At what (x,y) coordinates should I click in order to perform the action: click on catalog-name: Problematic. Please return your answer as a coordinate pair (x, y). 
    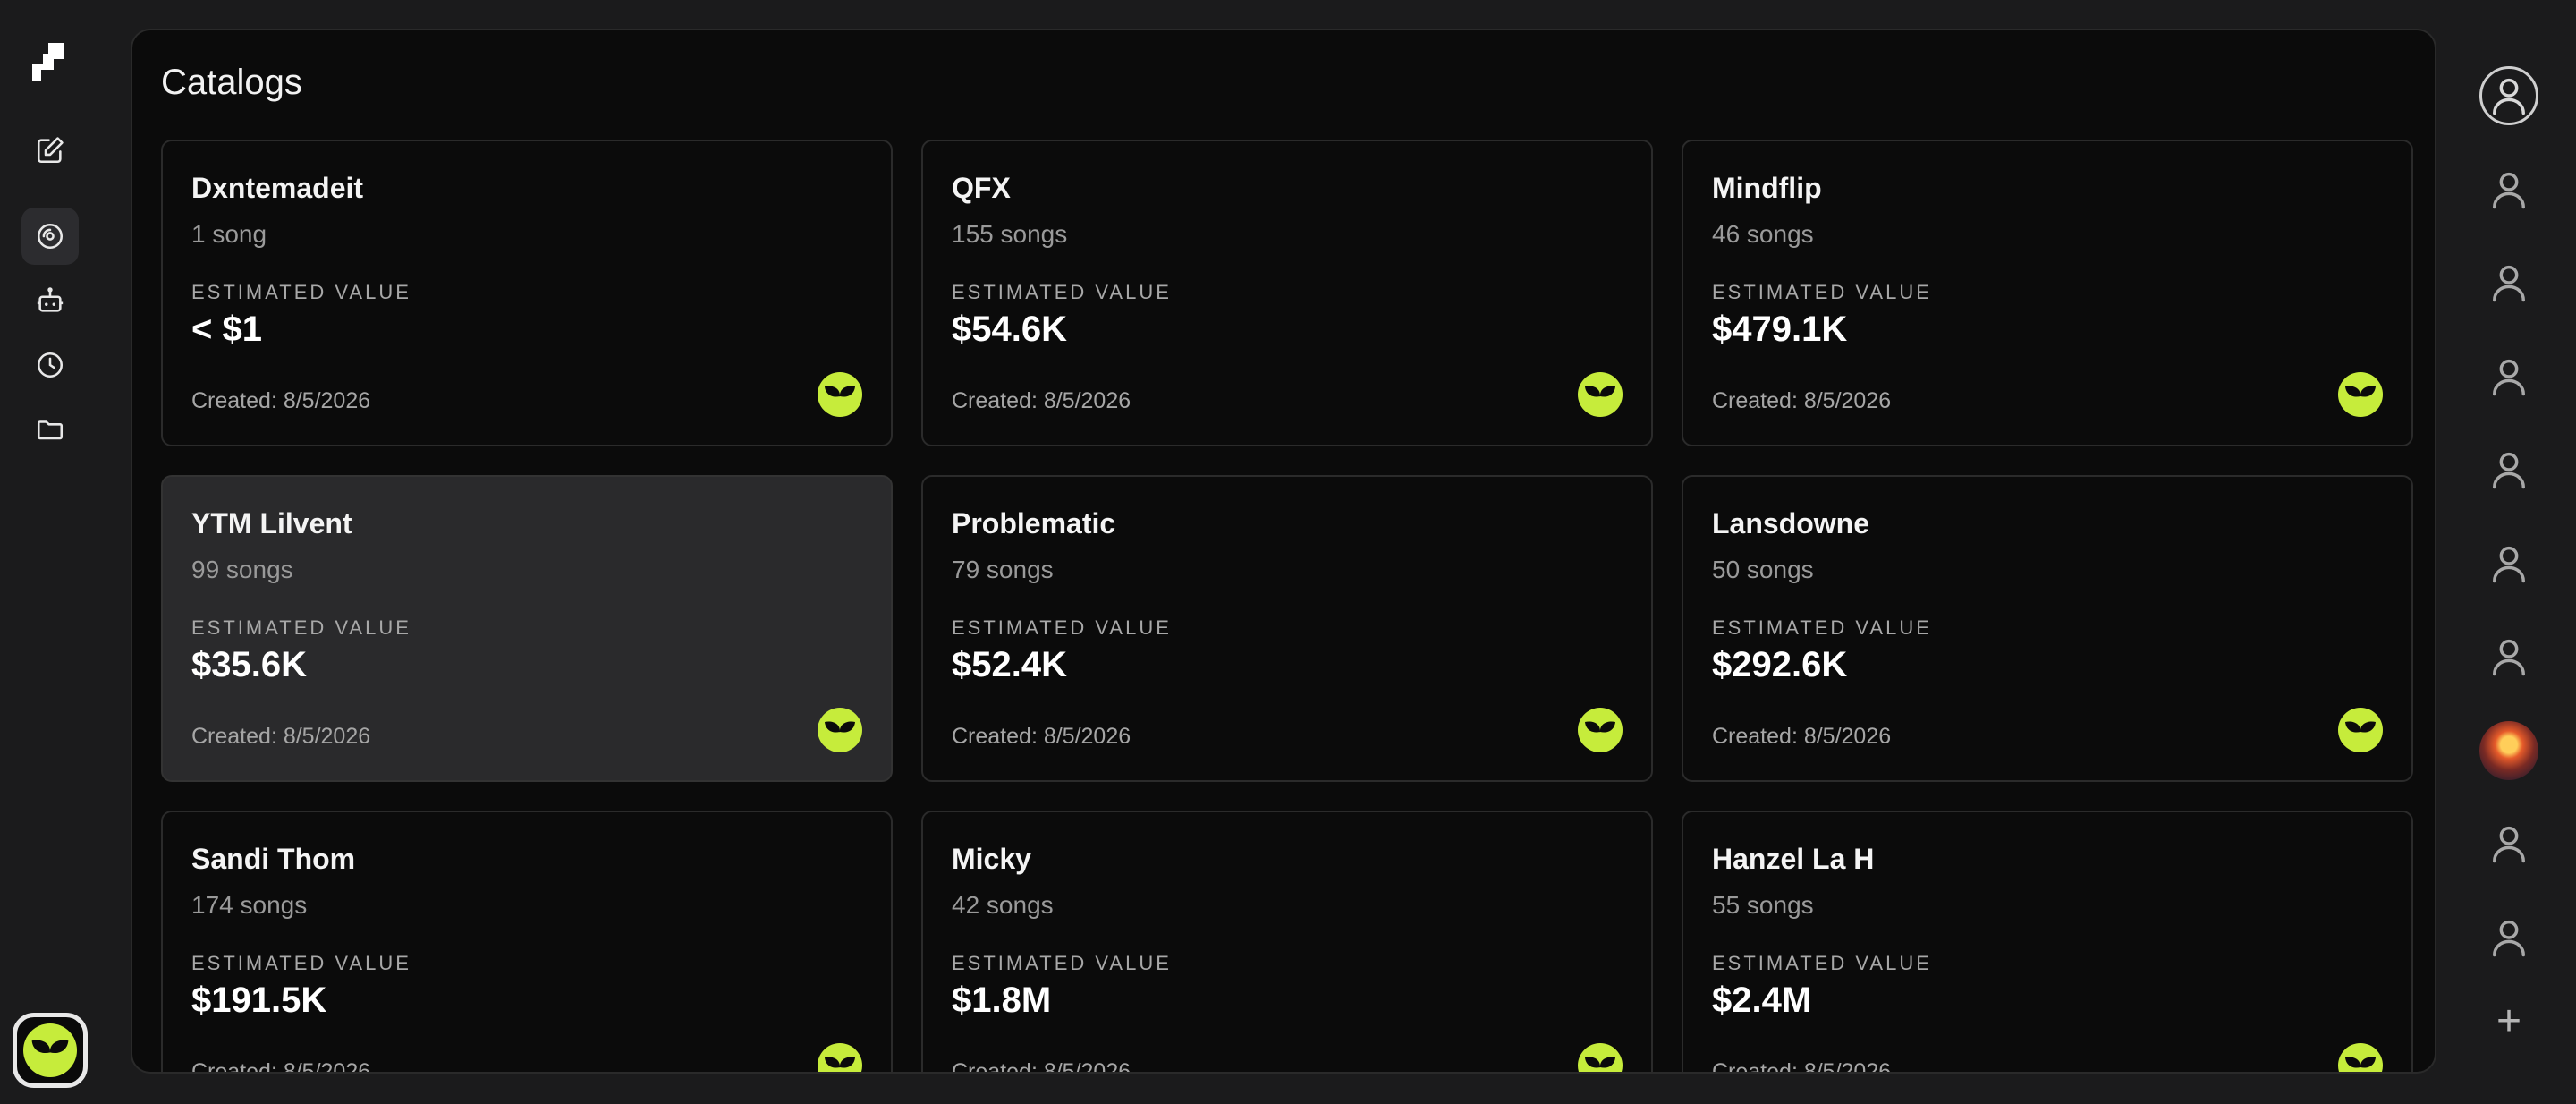
    Looking at the image, I should click on (1034, 523).